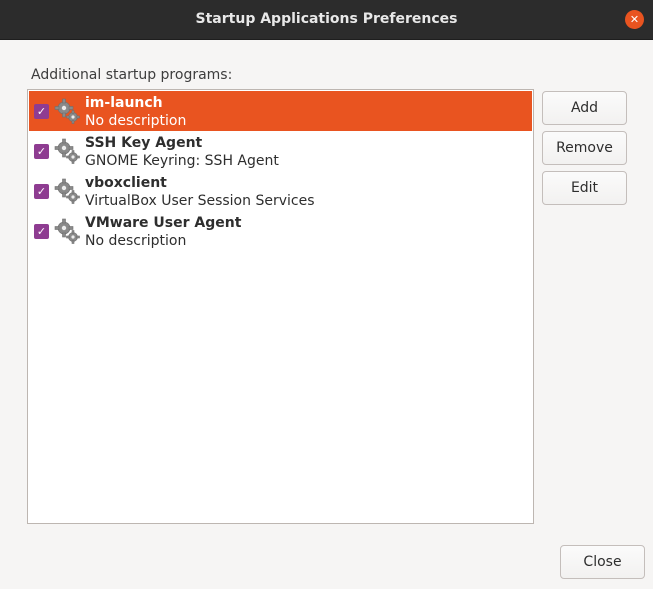 Image resolution: width=653 pixels, height=589 pixels. Describe the element at coordinates (182, 161) in the screenshot. I see `program-description: GNOME Keyring: SSH Agent` at that location.